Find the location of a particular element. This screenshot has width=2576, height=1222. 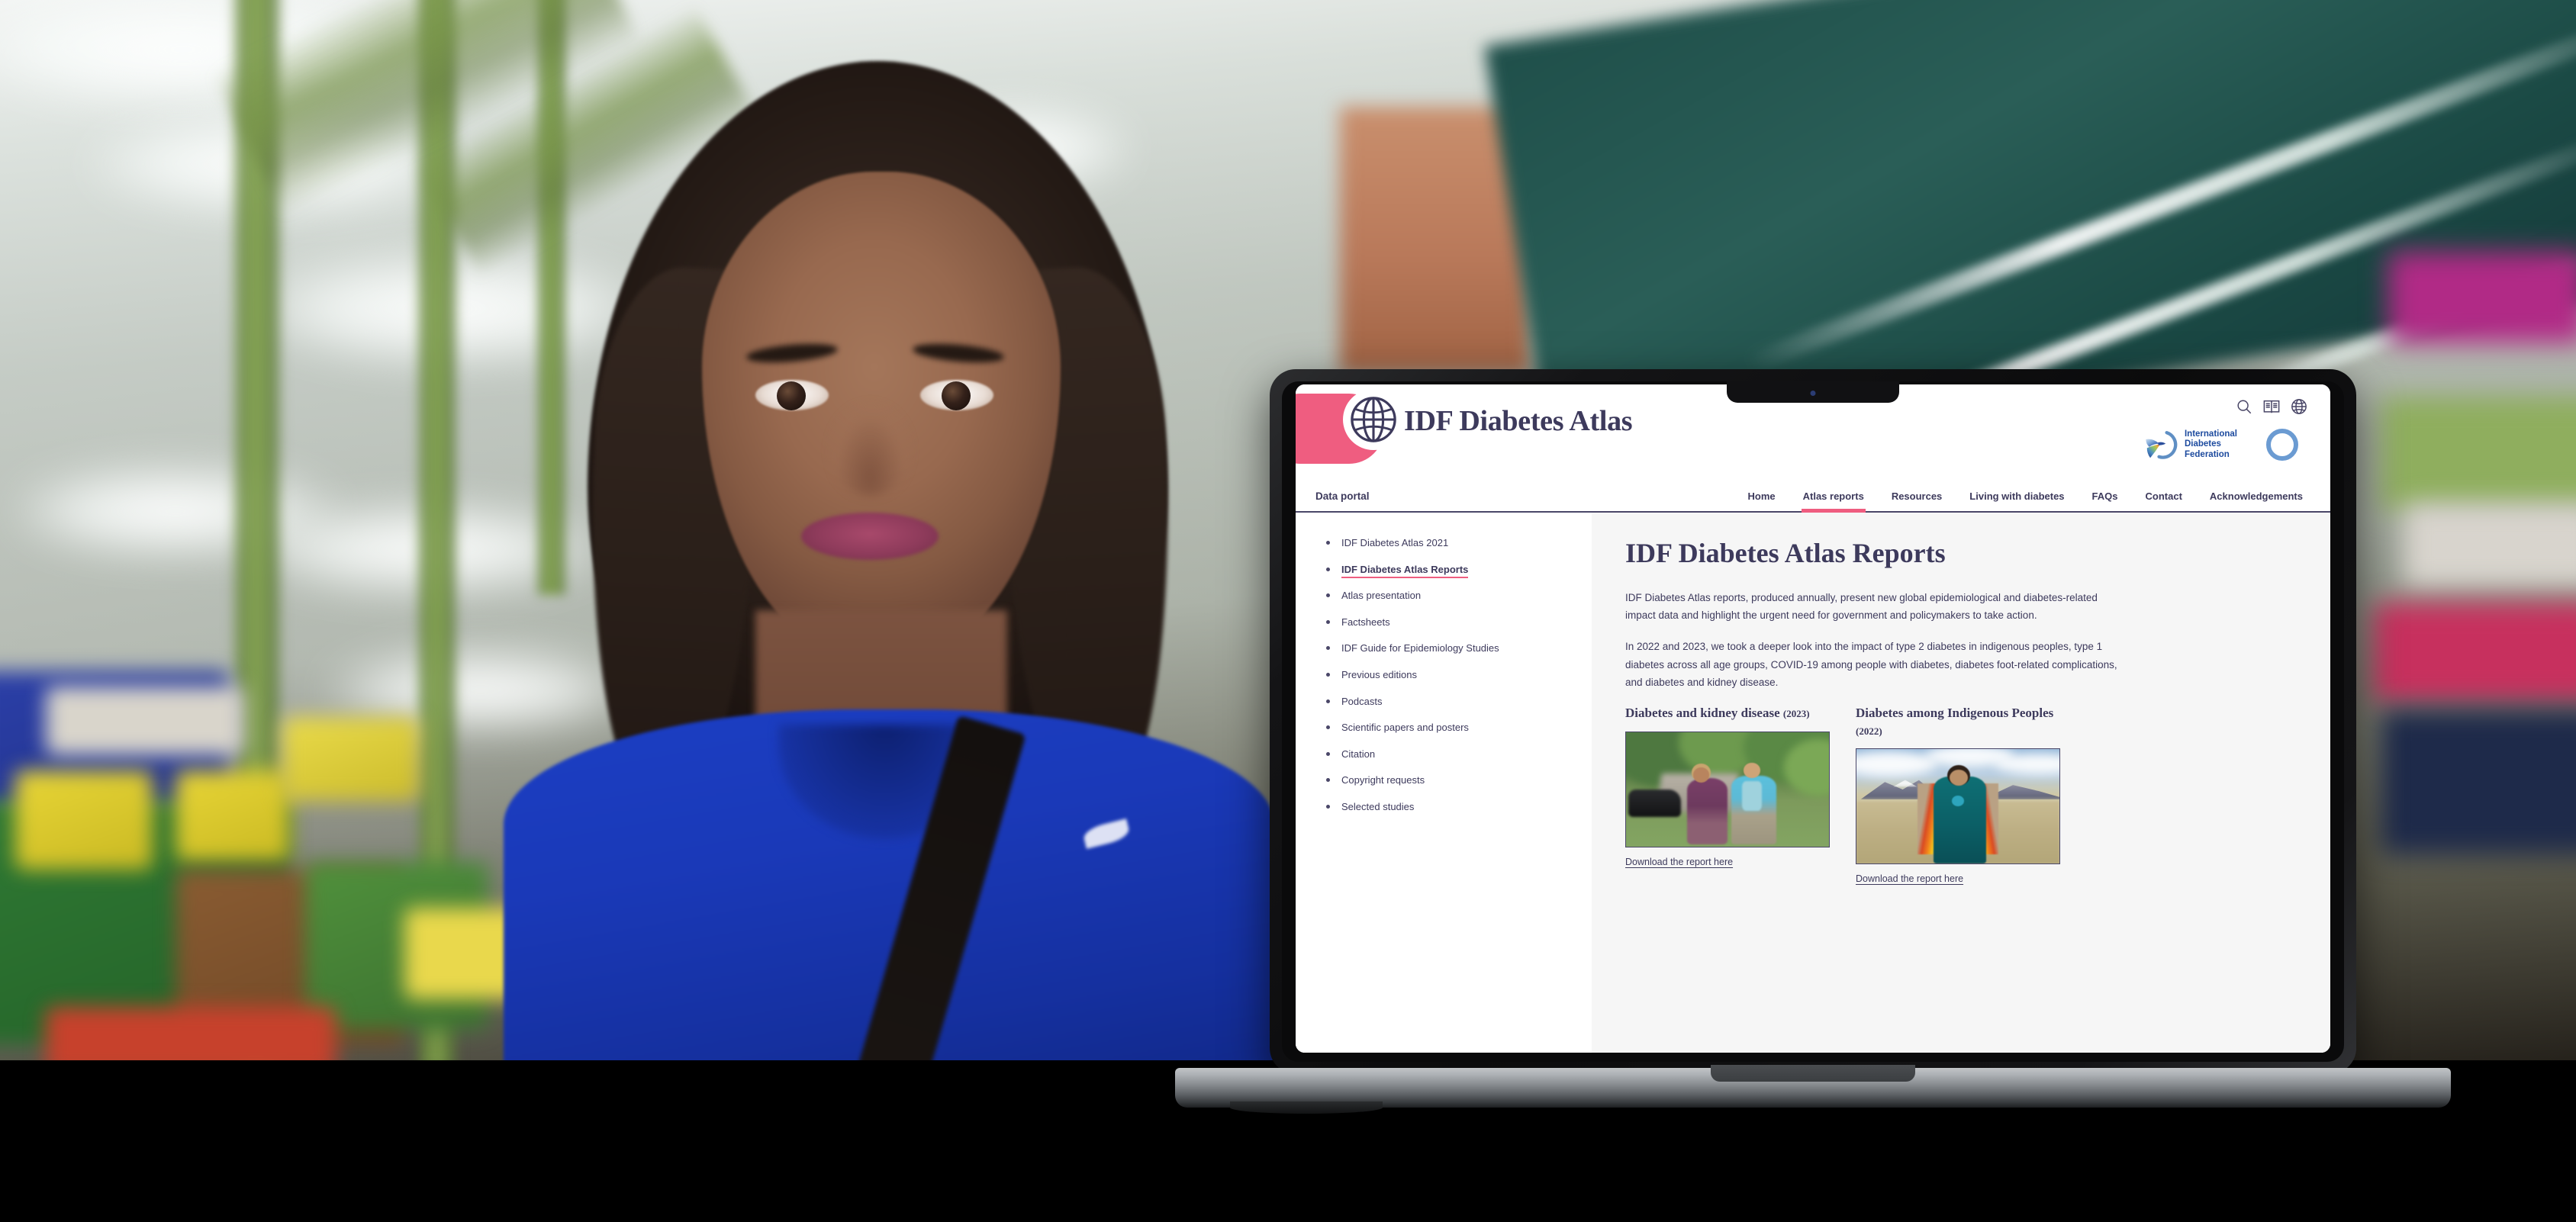

glossary-book-icon is located at coordinates (2271, 408).